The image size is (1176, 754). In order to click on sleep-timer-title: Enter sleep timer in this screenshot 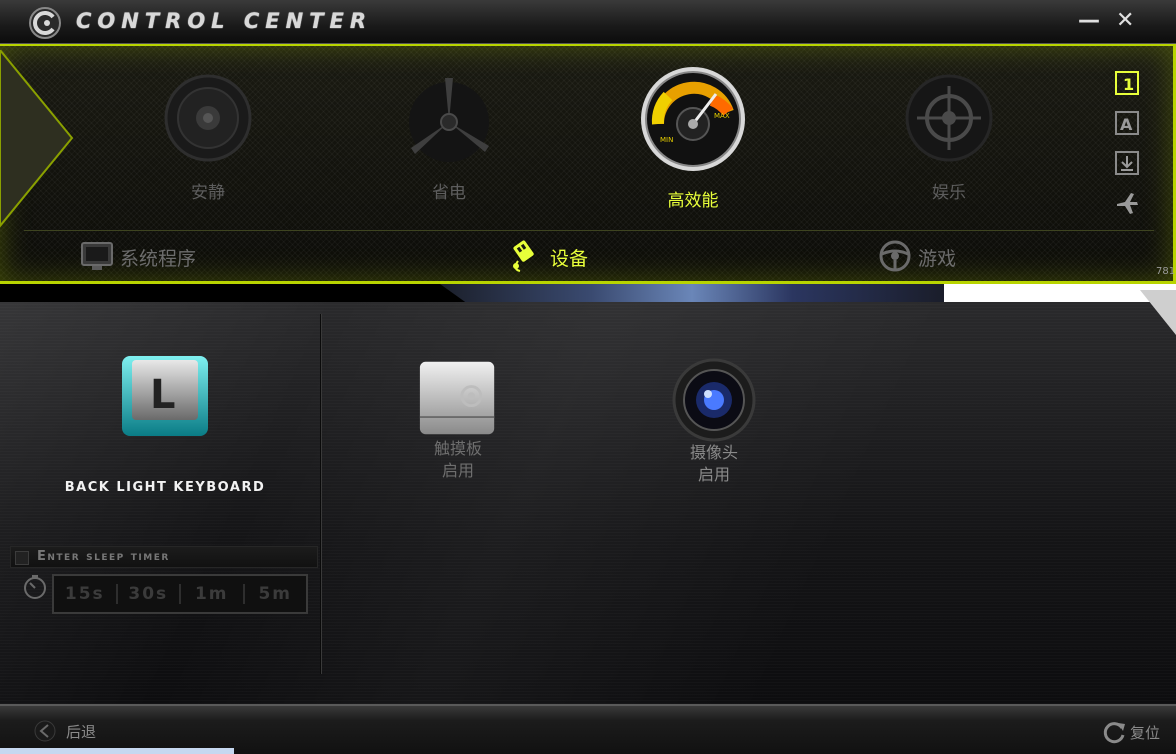, I will do `click(103, 556)`.